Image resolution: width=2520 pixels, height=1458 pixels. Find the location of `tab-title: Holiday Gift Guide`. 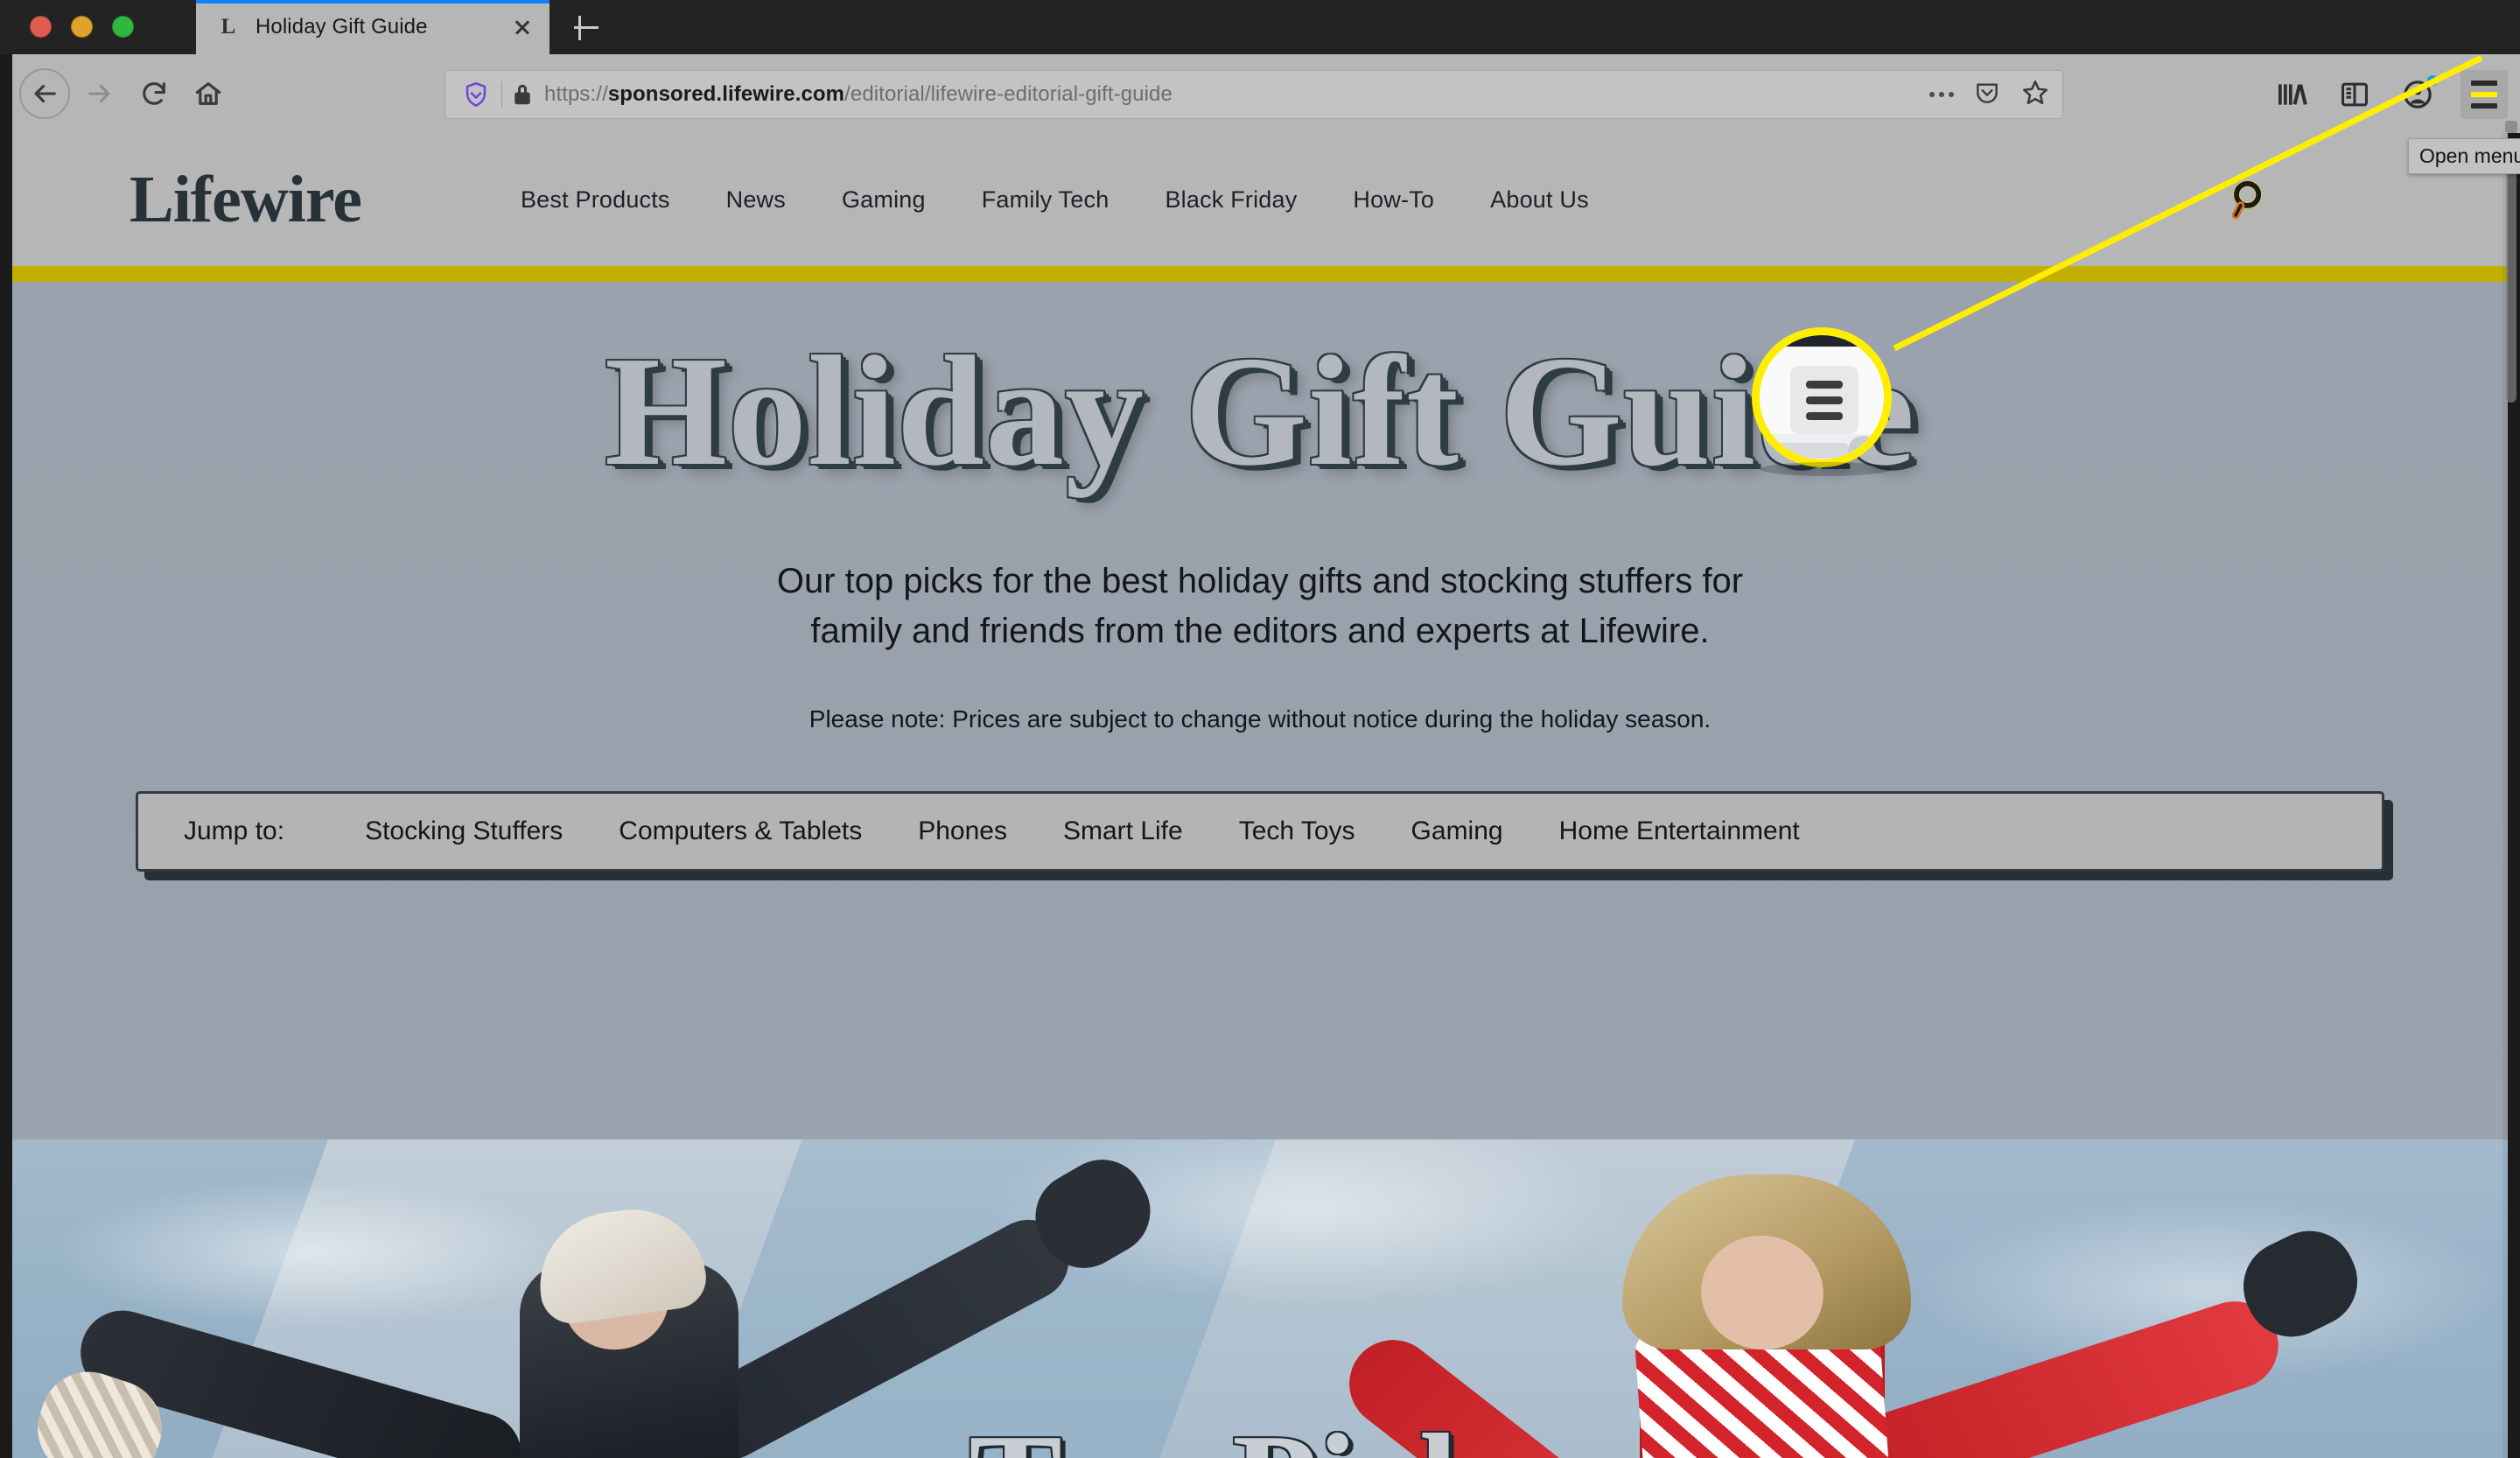

tab-title: Holiday Gift Guide is located at coordinates (342, 27).